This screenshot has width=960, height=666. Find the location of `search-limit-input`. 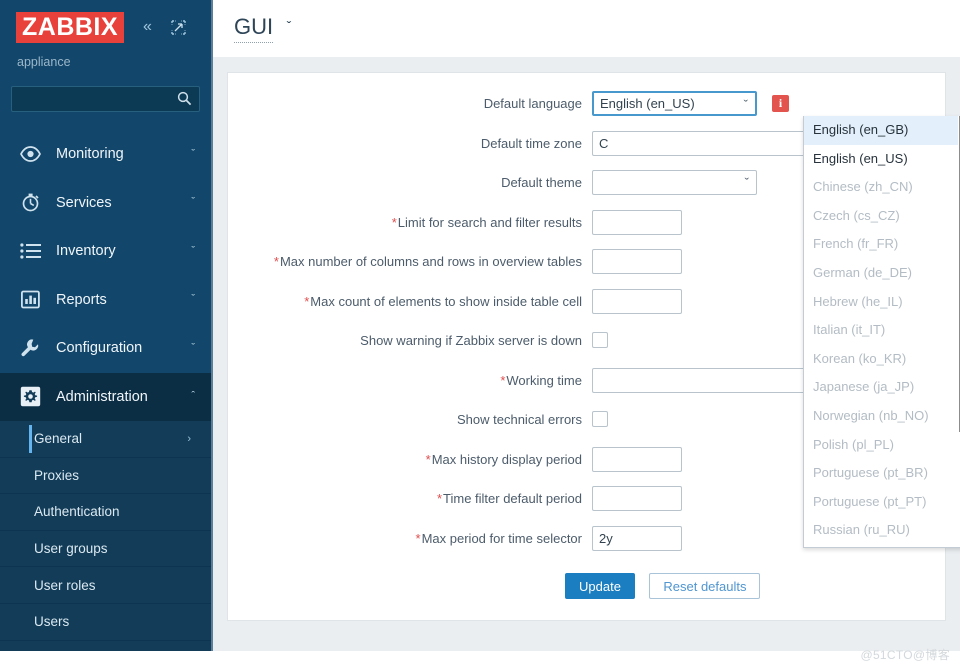

search-limit-input is located at coordinates (637, 222).